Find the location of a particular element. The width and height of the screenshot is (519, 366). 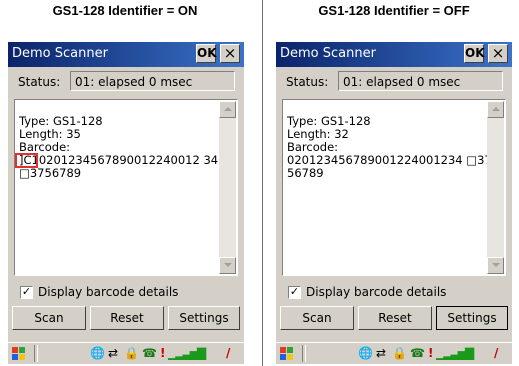

barcode-value-1: 0201234567890012240012 34 is located at coordinates (128, 160).